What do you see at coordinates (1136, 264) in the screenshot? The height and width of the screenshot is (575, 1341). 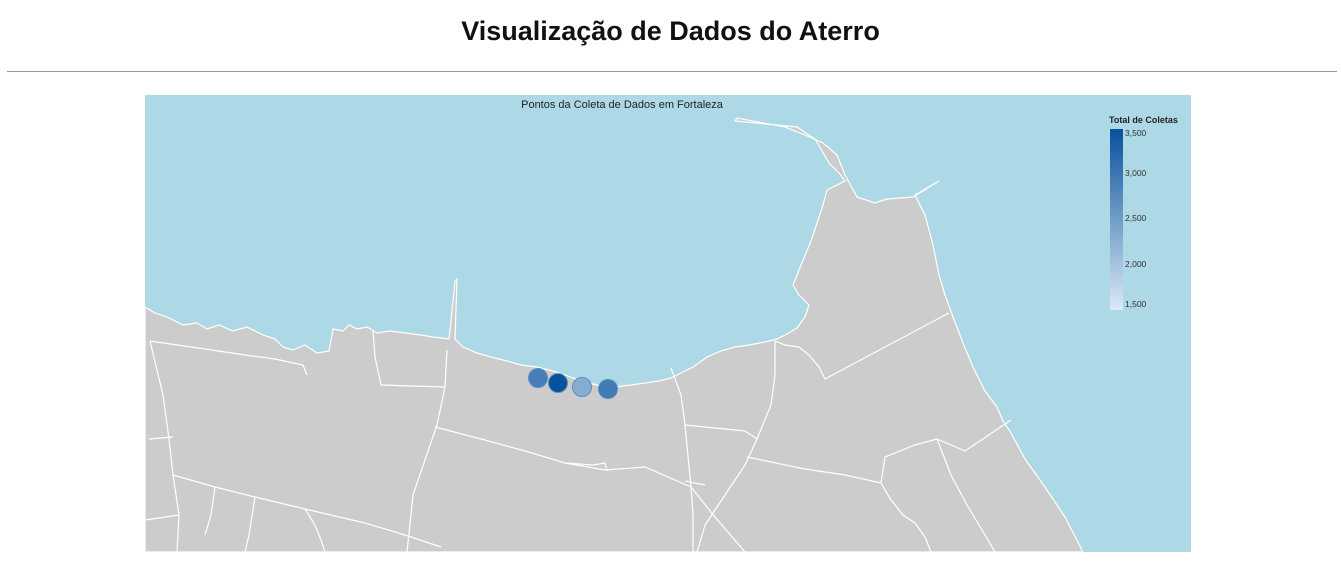 I see `legend-tick: 2,000` at bounding box center [1136, 264].